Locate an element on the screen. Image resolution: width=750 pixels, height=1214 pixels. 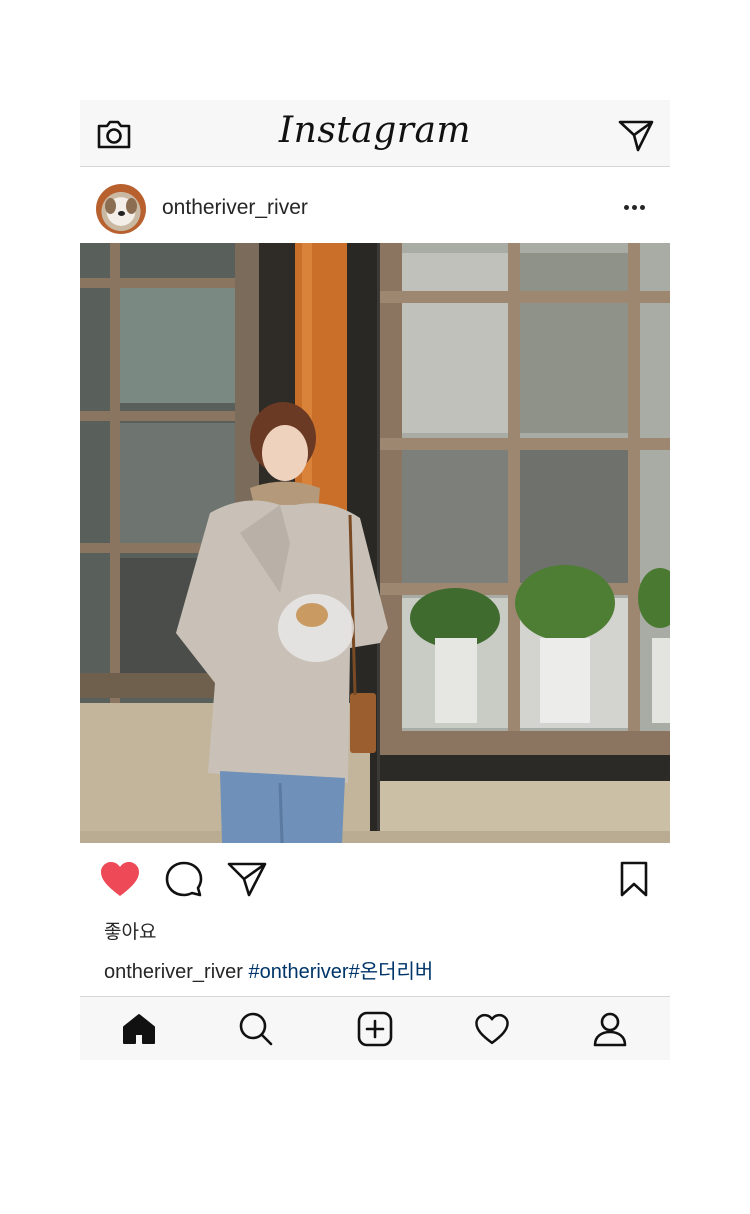
post-header: ontheriver_river is located at coordinates (375, 205).